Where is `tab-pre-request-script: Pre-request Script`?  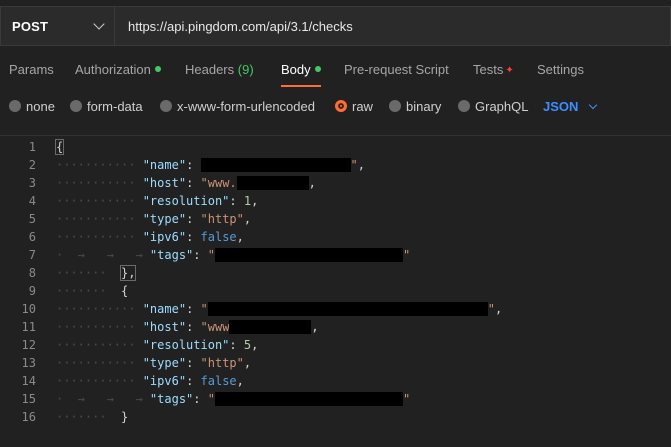 tab-pre-request-script: Pre-request Script is located at coordinates (396, 69).